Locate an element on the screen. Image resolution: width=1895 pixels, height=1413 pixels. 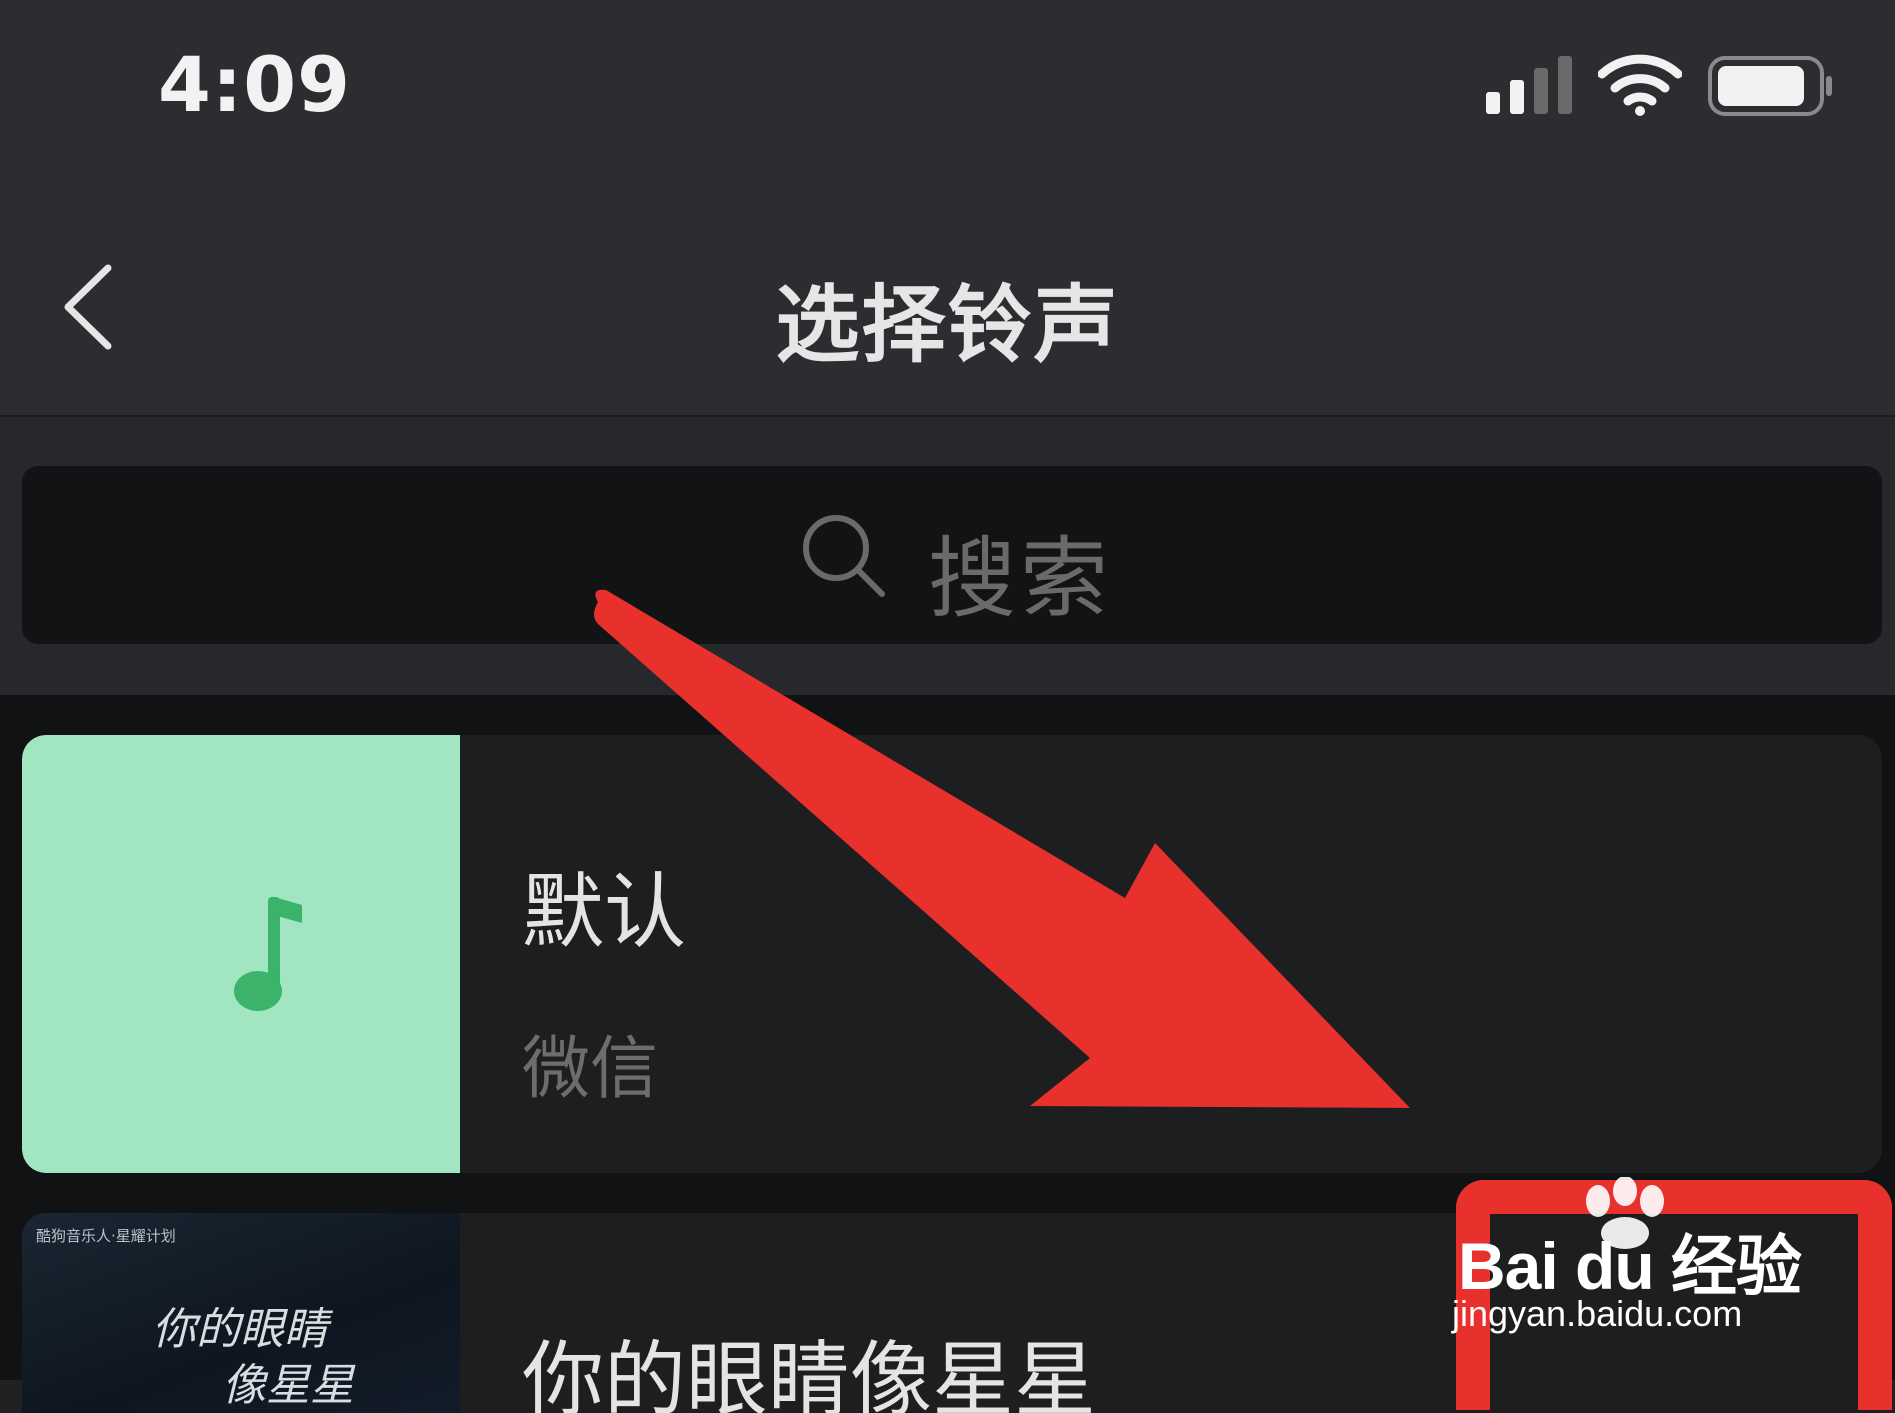
ringtone-cover: 酷狗音乐人·星耀计划 你的眼睛 像星星 is located at coordinates (241, 1313).